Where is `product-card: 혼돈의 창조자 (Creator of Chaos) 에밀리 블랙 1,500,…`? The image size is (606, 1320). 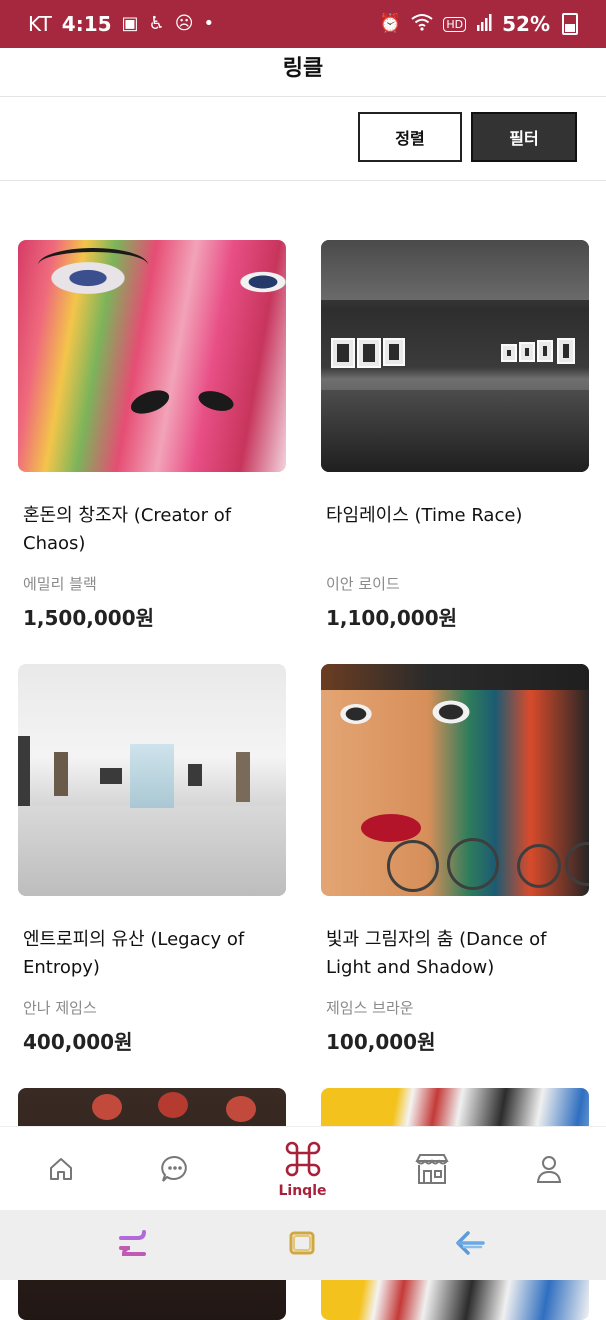 product-card: 혼돈의 창조자 (Creator of Chaos) 에밀리 블랙 1,500,… is located at coordinates (152, 435).